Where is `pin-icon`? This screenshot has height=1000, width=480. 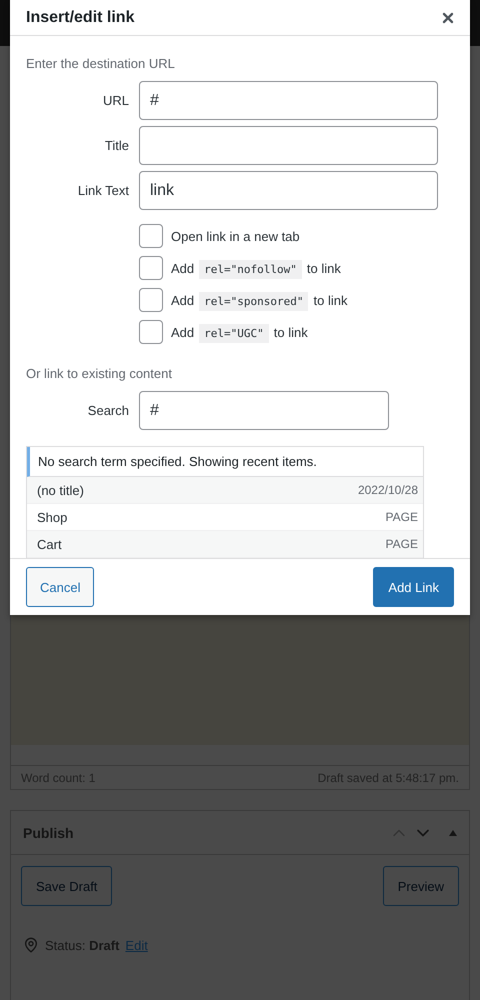 pin-icon is located at coordinates (31, 945).